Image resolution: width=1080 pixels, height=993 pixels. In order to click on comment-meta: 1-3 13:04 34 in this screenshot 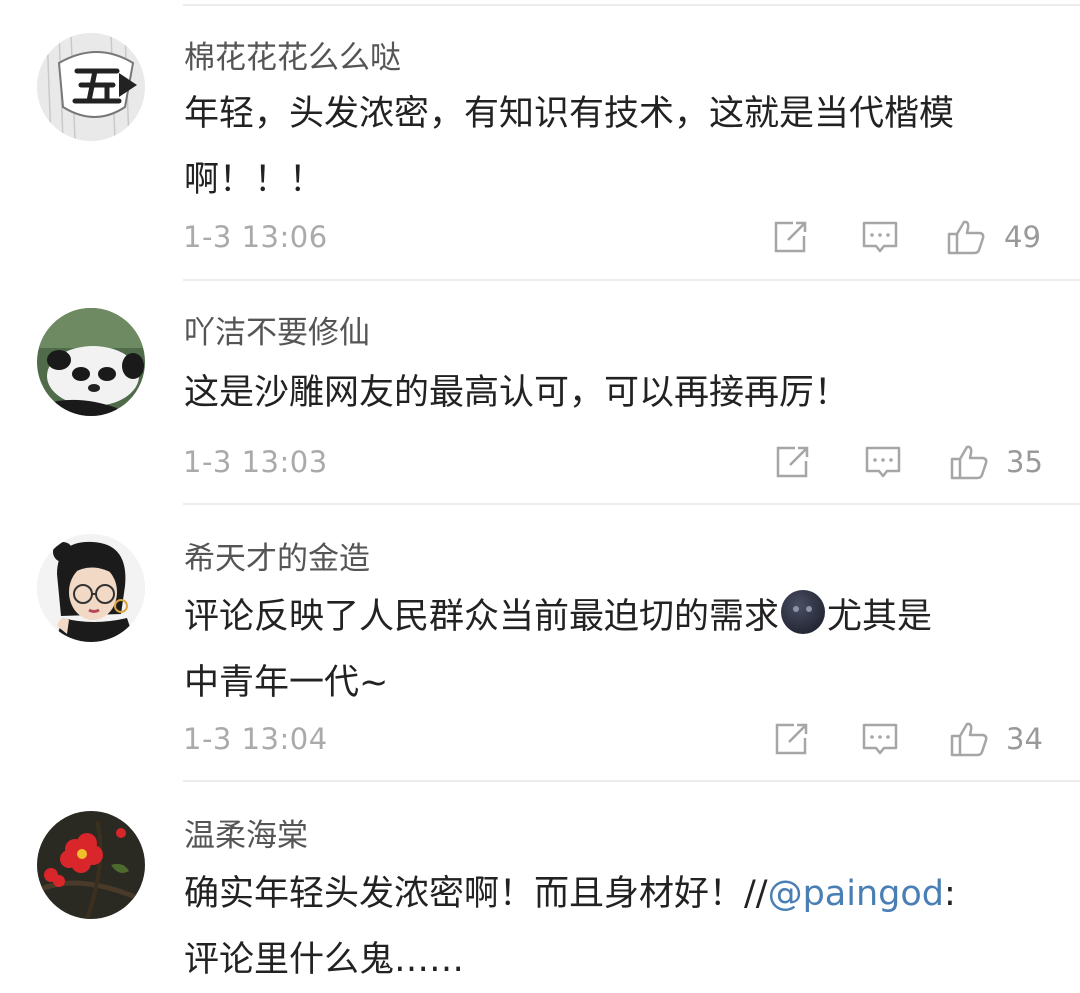, I will do `click(540, 739)`.